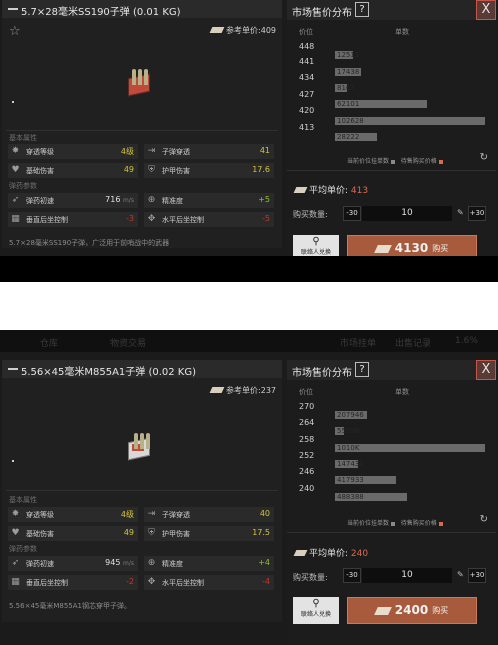 This screenshot has width=498, height=645. I want to click on average-price: 平均单价: 413, so click(330, 189).